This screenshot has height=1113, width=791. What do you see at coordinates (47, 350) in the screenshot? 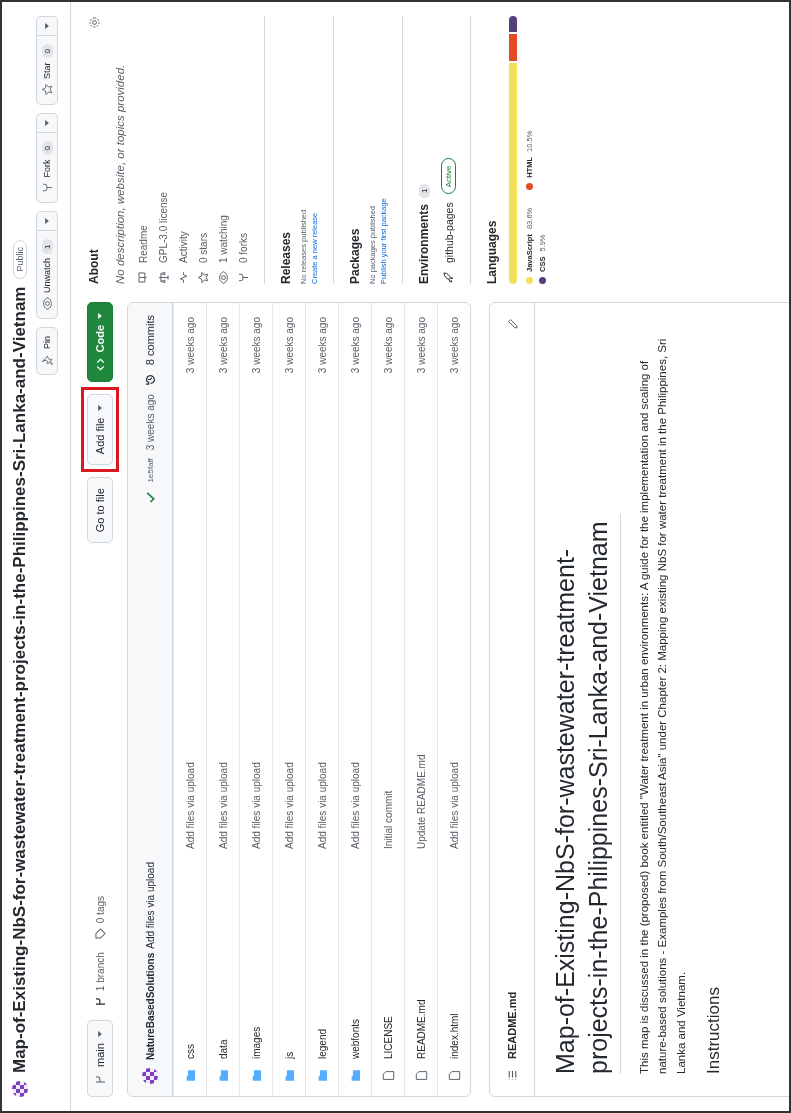
I see `pin-button: Pin` at bounding box center [47, 350].